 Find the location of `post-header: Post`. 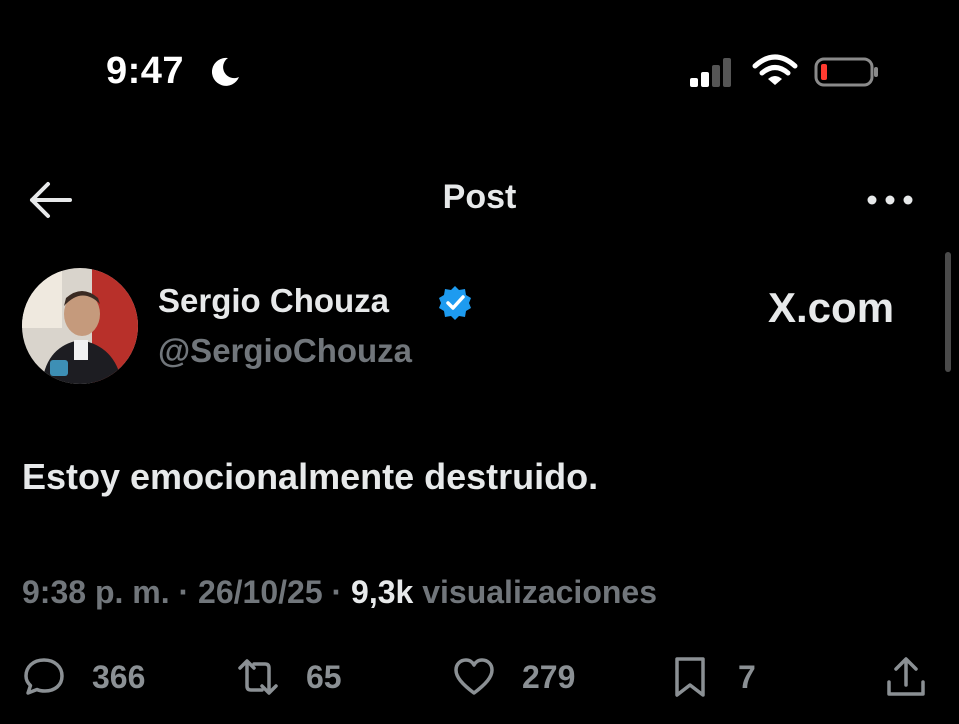

post-header: Post is located at coordinates (479, 200).